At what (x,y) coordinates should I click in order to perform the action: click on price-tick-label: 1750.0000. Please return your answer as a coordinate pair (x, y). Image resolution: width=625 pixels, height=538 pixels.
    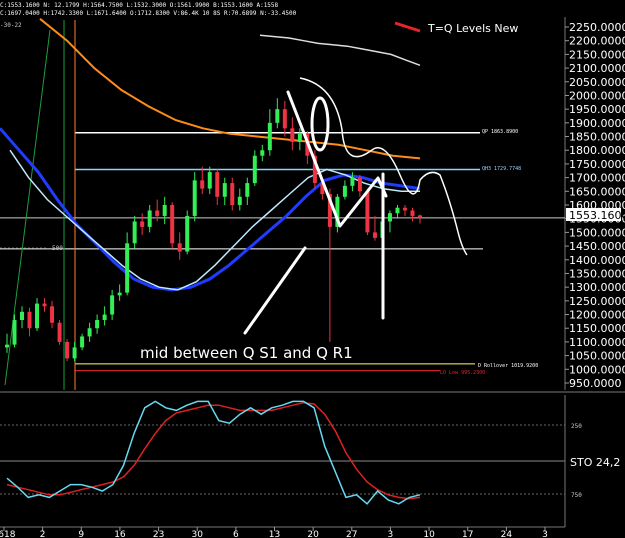
    Looking at the image, I should click on (597, 164).